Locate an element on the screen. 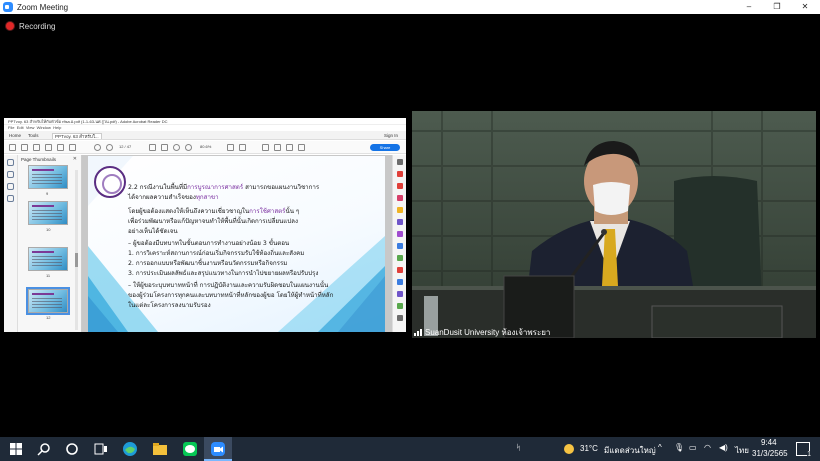  notification-count: 1 is located at coordinates (809, 454).